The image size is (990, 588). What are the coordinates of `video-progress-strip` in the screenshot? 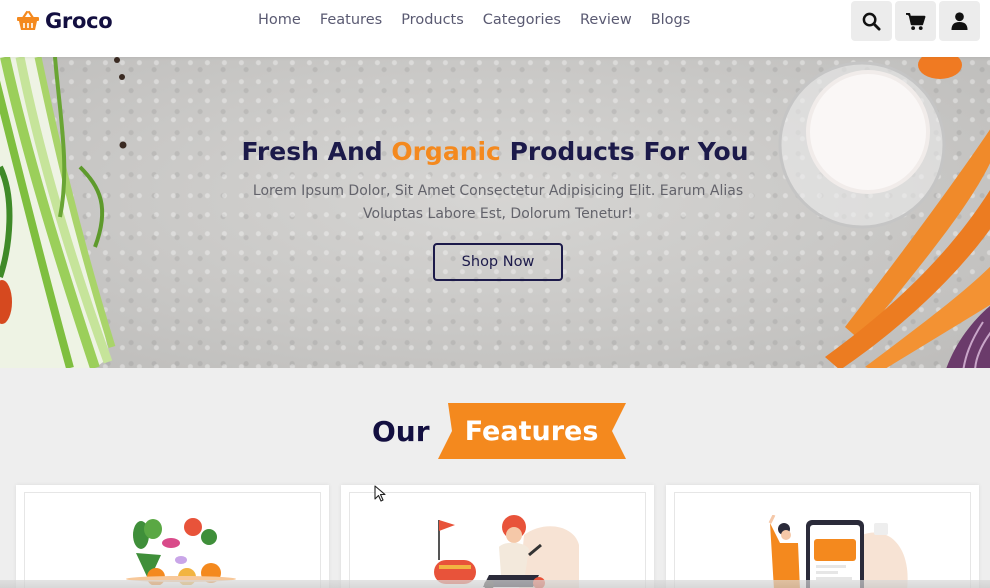 It's located at (495, 584).